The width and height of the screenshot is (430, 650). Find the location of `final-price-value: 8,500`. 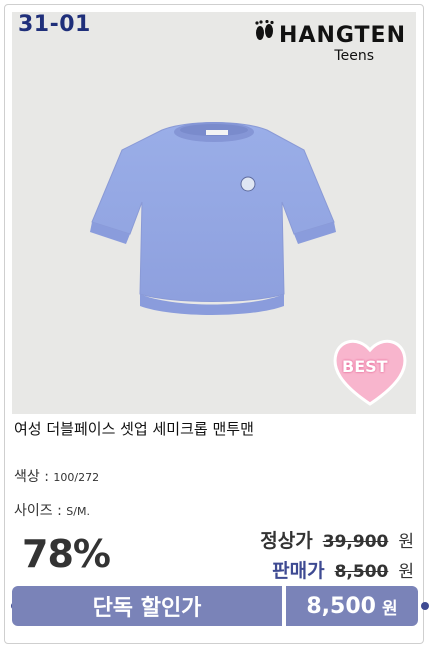

final-price-value: 8,500 is located at coordinates (341, 606).